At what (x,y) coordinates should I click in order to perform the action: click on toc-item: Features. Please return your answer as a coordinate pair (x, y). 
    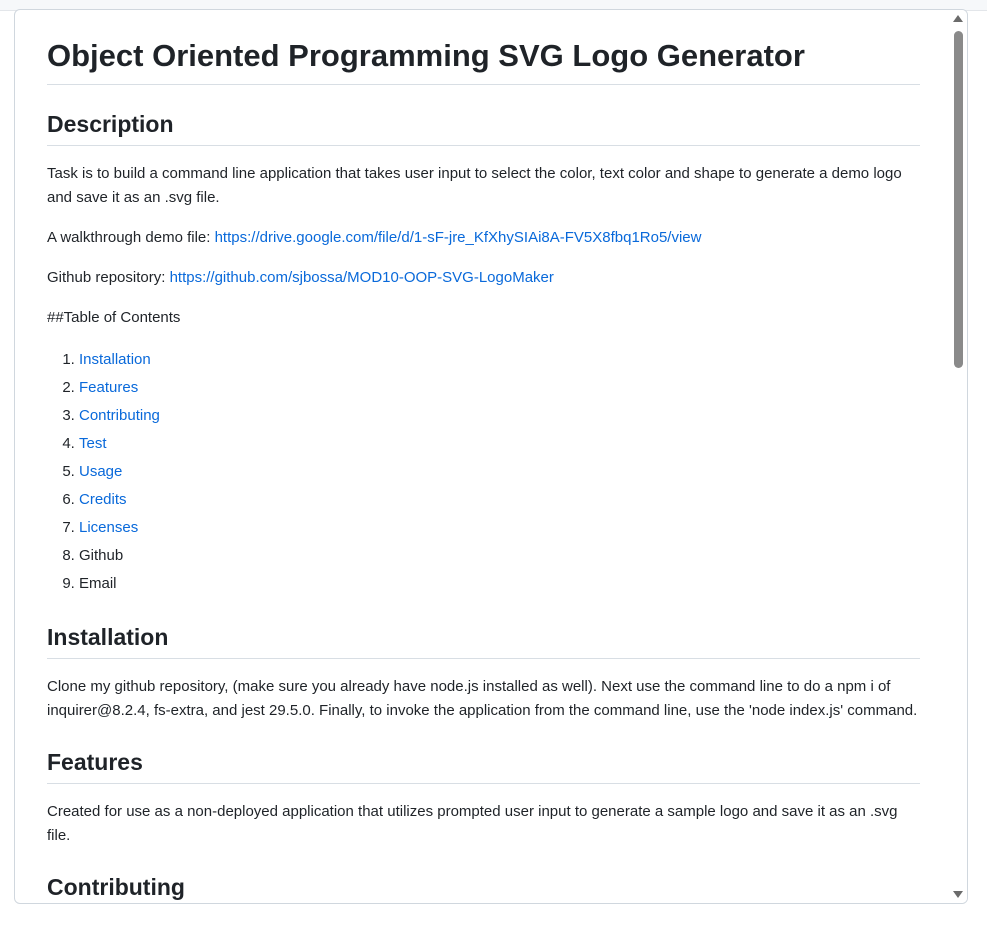
    Looking at the image, I should click on (499, 388).